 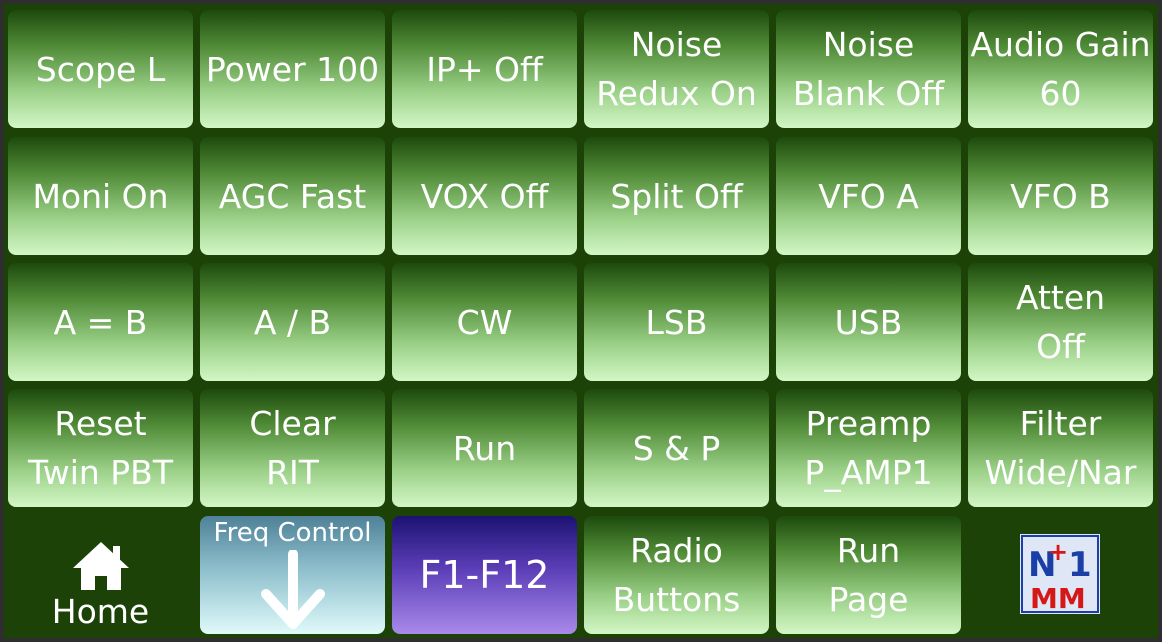 What do you see at coordinates (292, 472) in the screenshot?
I see `clear-rit-label-line2: RIT` at bounding box center [292, 472].